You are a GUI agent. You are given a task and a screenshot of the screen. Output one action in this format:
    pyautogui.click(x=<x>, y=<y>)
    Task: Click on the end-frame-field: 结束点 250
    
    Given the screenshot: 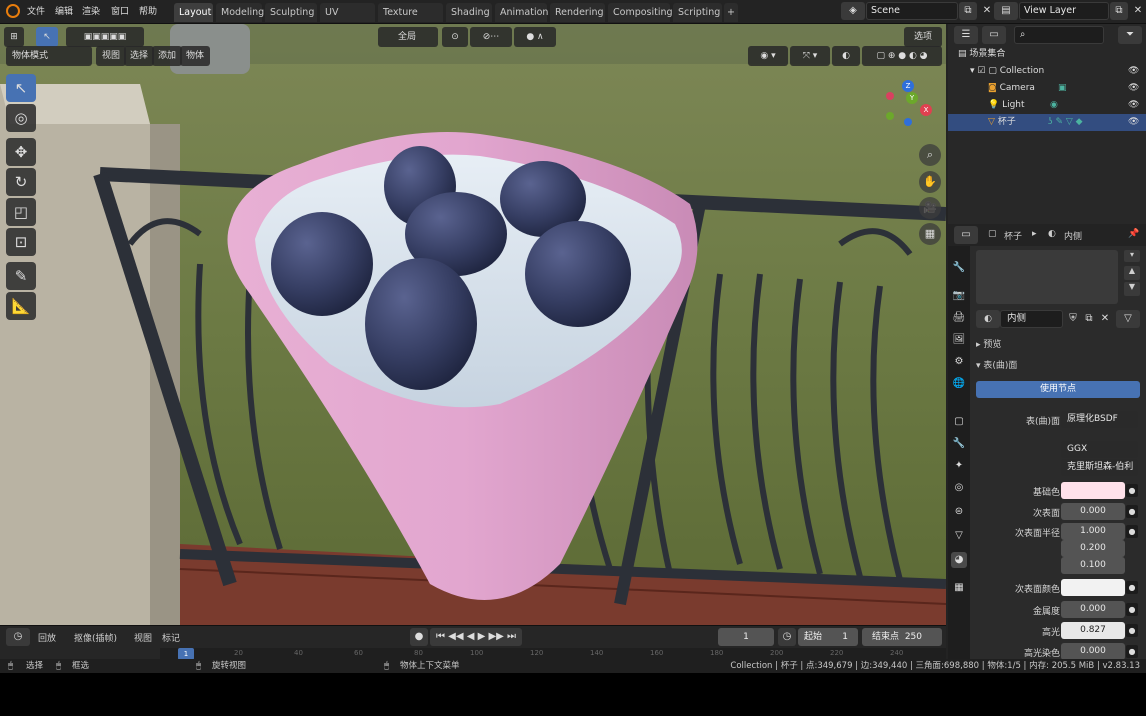 What is the action you would take?
    pyautogui.click(x=902, y=637)
    